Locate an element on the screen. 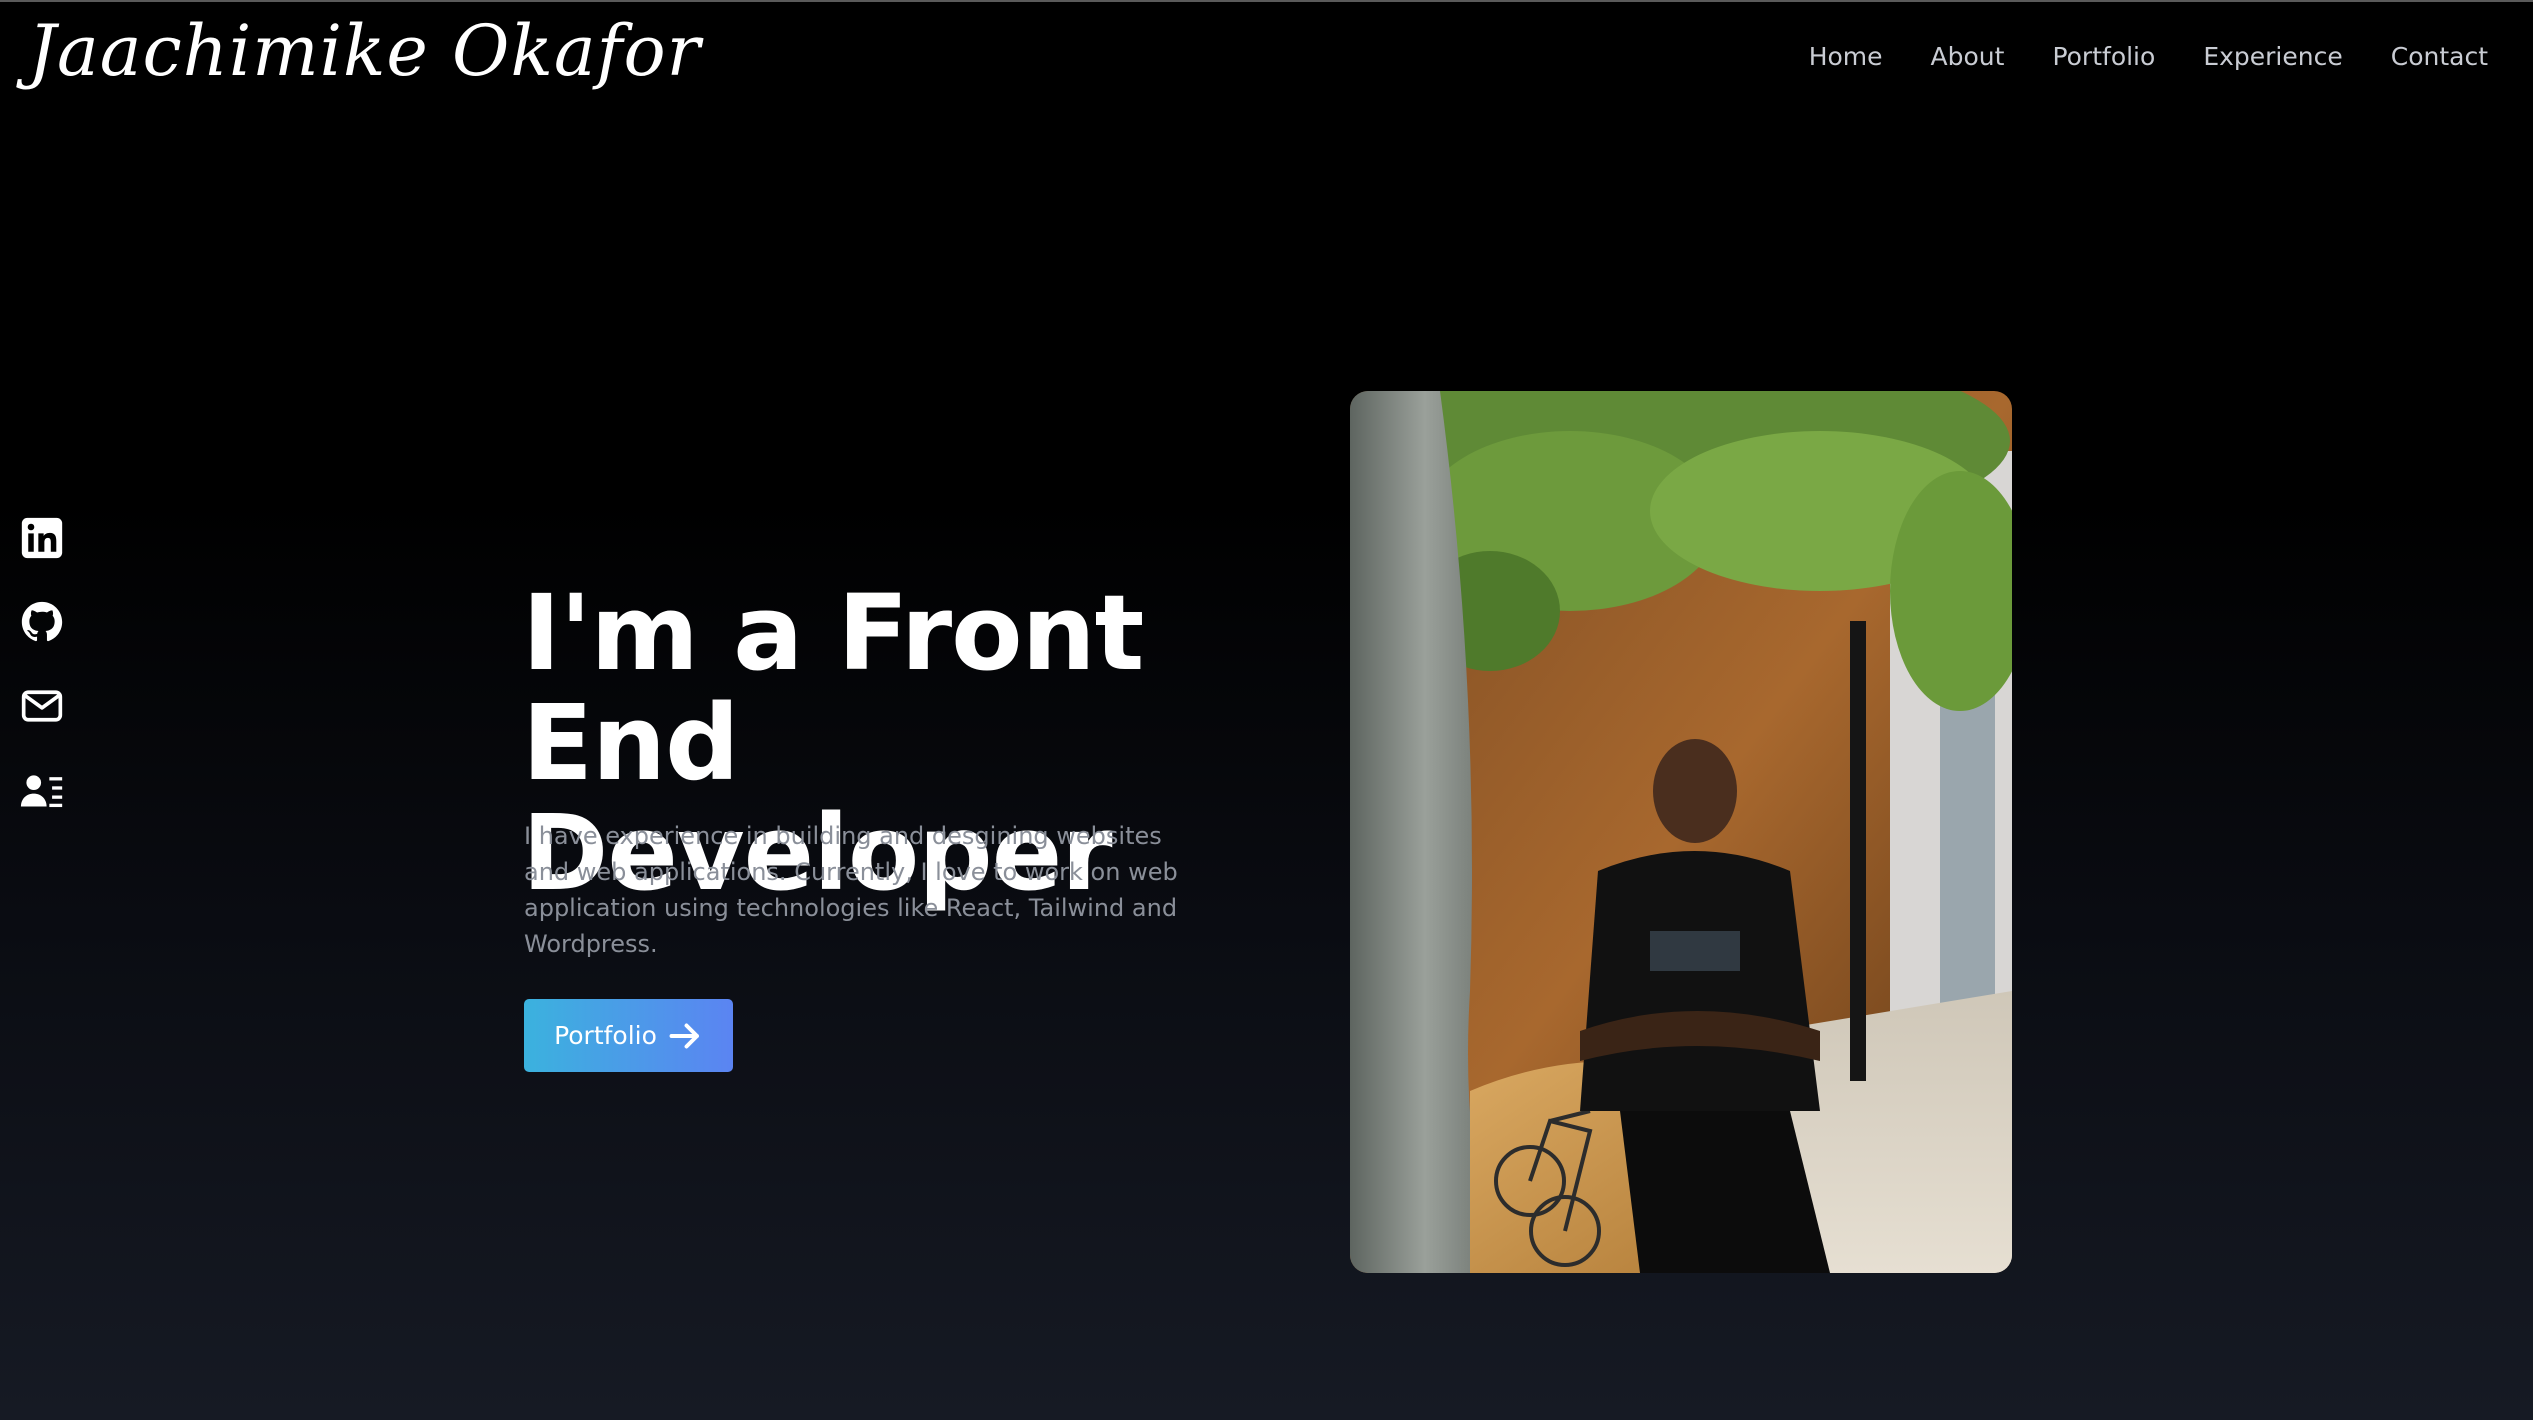 The width and height of the screenshot is (2533, 1420). portfolio-button-label: Portfolio is located at coordinates (605, 1035).